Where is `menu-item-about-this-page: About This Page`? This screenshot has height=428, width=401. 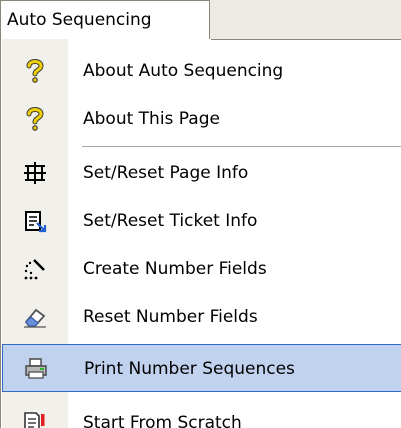
menu-item-about-this-page: About This Page is located at coordinates (201, 119).